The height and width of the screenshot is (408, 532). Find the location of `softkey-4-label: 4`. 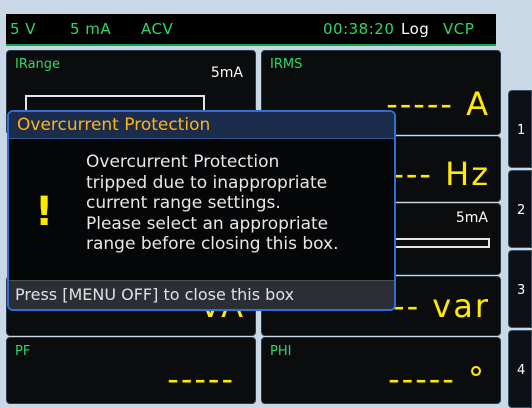

softkey-4-label: 4 is located at coordinates (521, 370).